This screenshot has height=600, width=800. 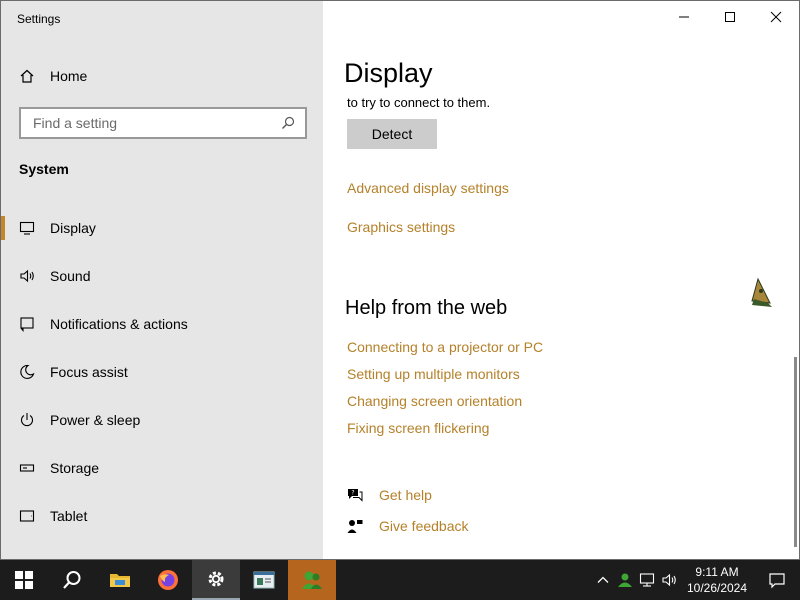 I want to click on advanced-display-settings-link: Advanced display settings, so click(x=428, y=188).